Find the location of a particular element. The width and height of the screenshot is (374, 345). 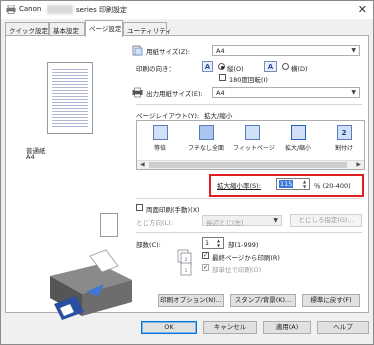

layout-page-layout: 2 割付け is located at coordinates (344, 141).